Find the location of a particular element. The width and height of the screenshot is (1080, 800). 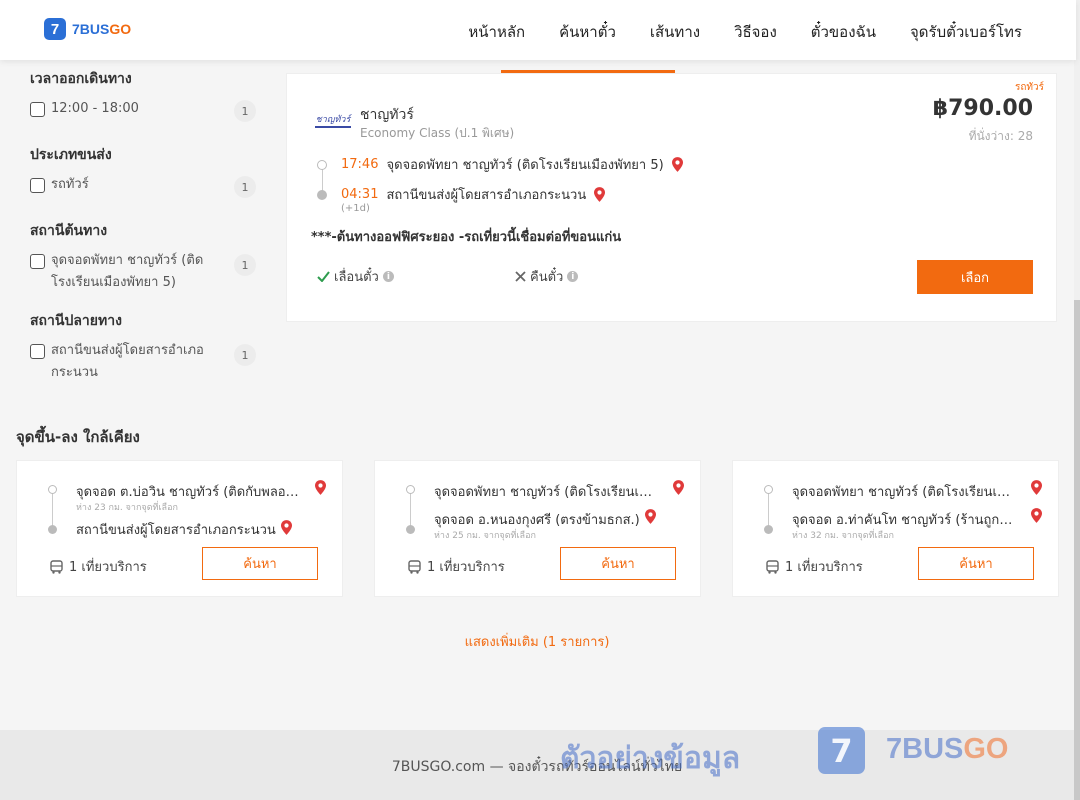

arrival-place: สถานีขนส่งผู้โดยสารอำเภอกระนวน is located at coordinates (486, 195).